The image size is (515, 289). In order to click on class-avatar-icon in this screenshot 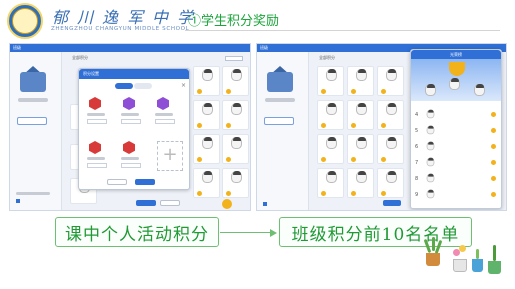, I will do `click(280, 82)`.